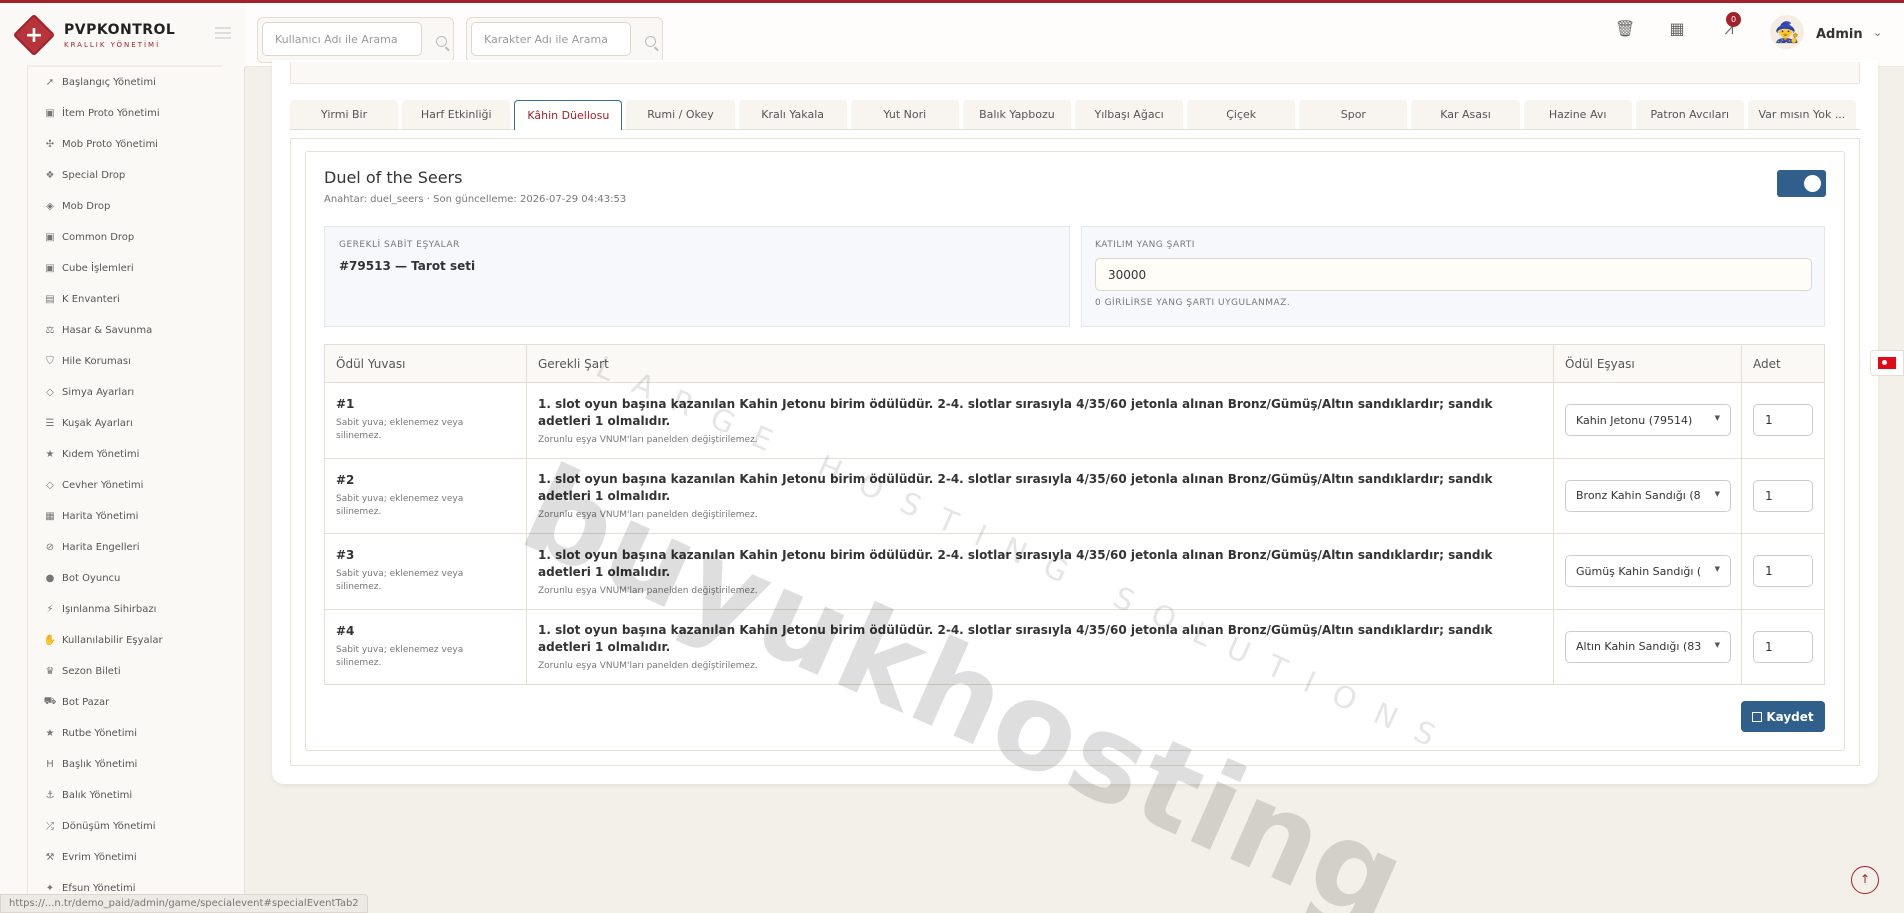 The height and width of the screenshot is (913, 1904). I want to click on reward-item-value: Bronz Kahin Sandığı (8, so click(1638, 496).